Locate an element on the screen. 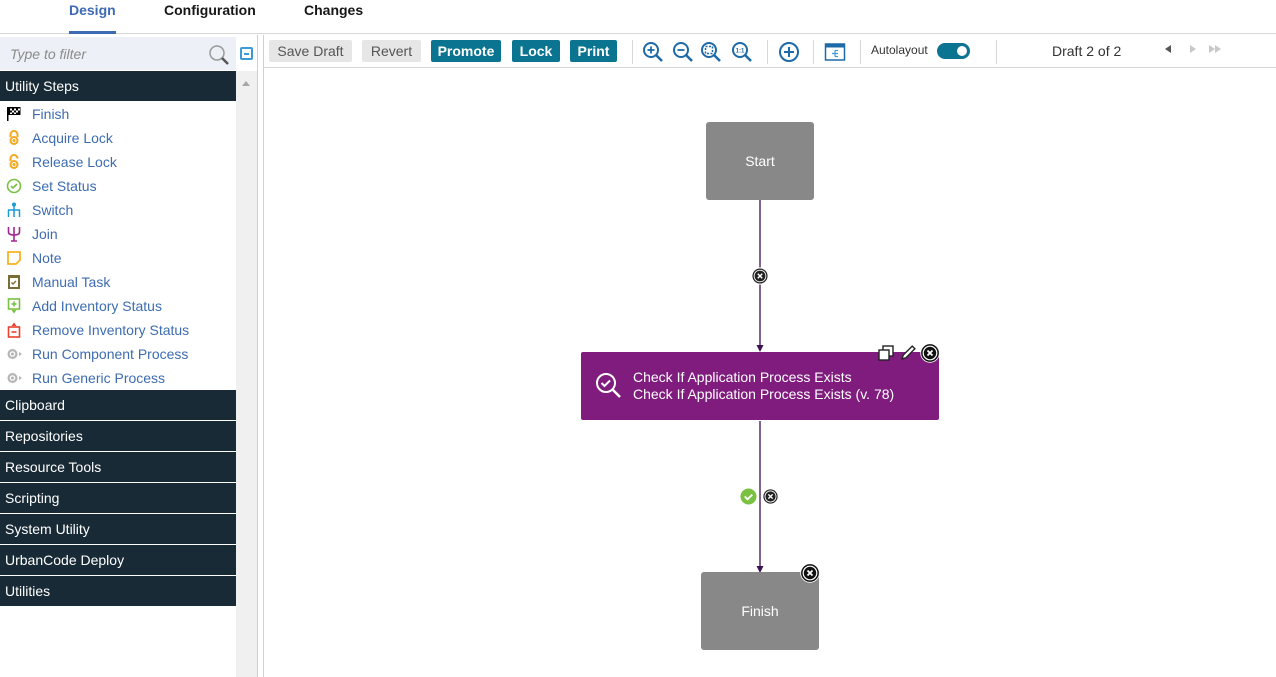 Image resolution: width=1276 pixels, height=677 pixels. lock-closed-icon is located at coordinates (14, 137).